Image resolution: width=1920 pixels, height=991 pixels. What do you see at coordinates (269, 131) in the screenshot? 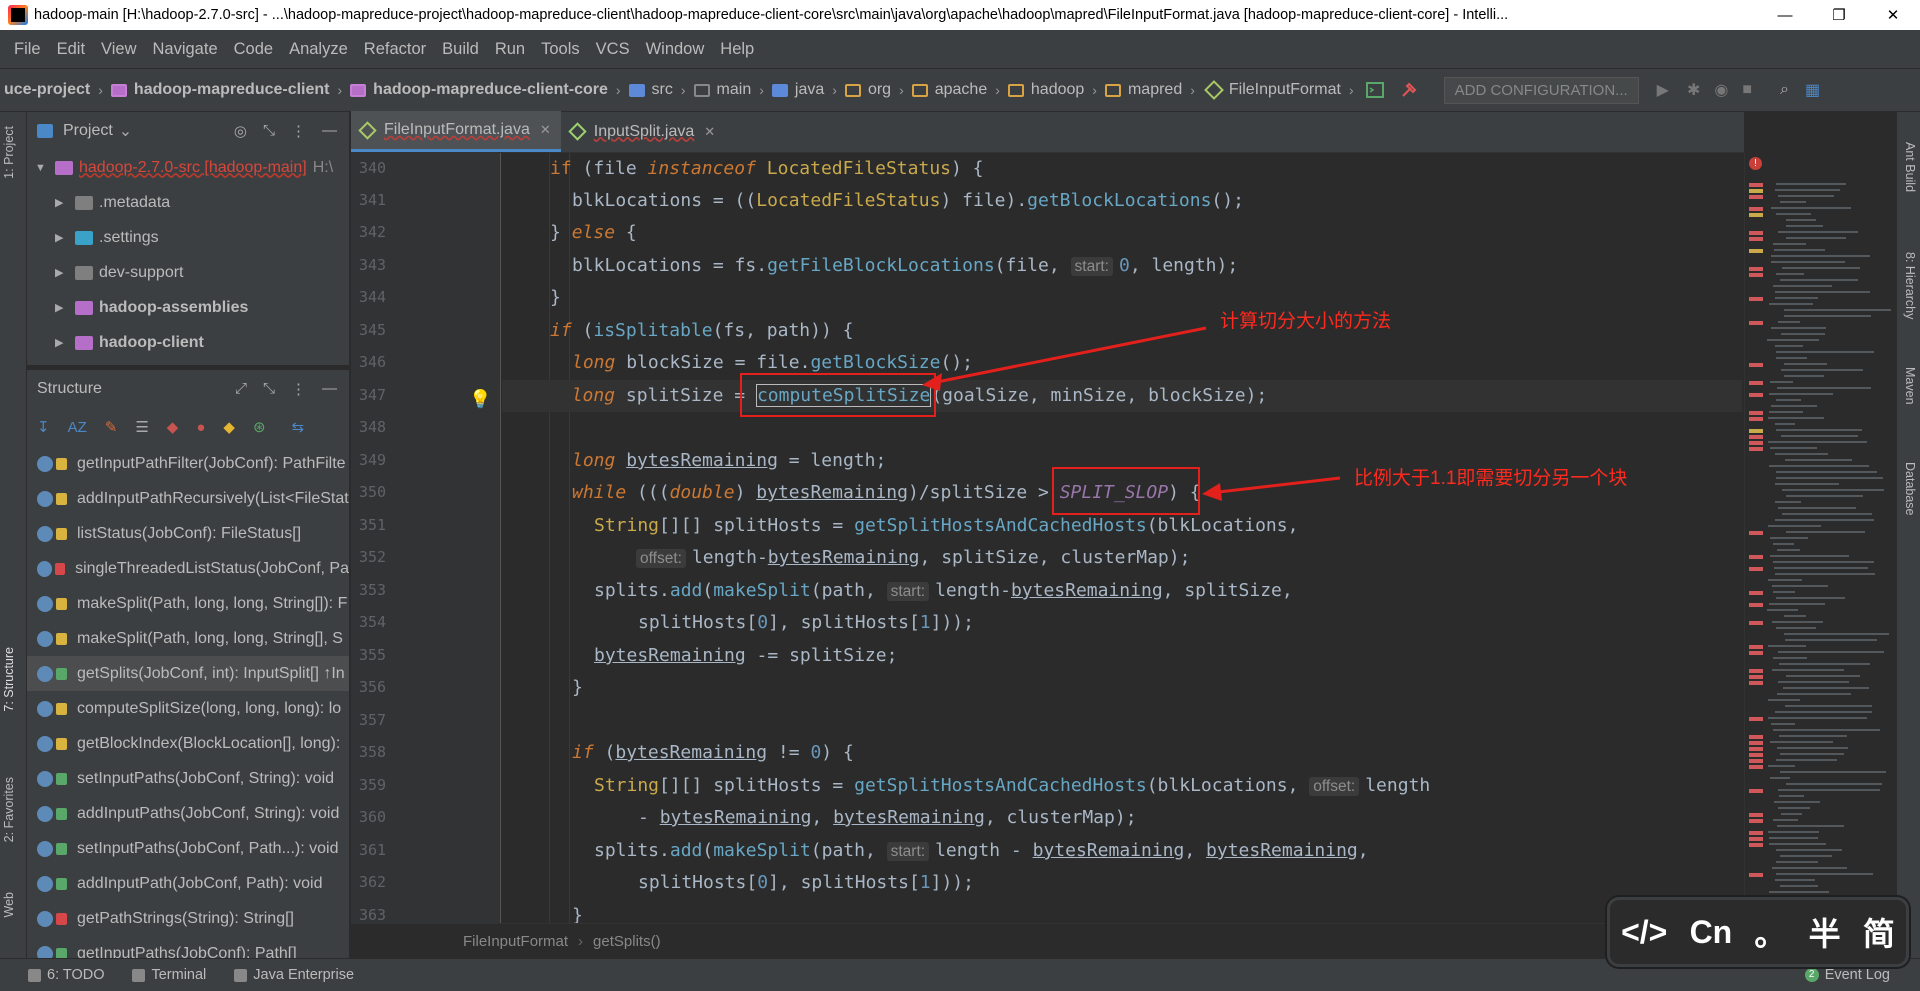
I see `collapse-icon: ⤡` at bounding box center [269, 131].